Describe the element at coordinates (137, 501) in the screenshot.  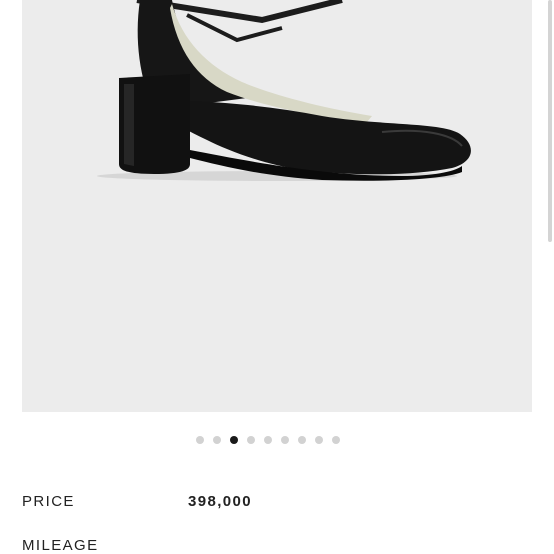
I see `price-row: PRICE 398,000` at that location.